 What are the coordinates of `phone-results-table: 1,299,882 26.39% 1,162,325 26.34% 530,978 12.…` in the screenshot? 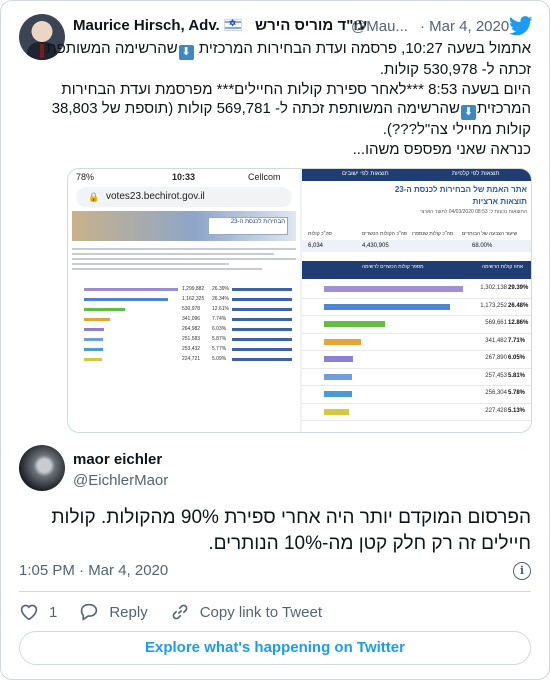 It's located at (184, 325).